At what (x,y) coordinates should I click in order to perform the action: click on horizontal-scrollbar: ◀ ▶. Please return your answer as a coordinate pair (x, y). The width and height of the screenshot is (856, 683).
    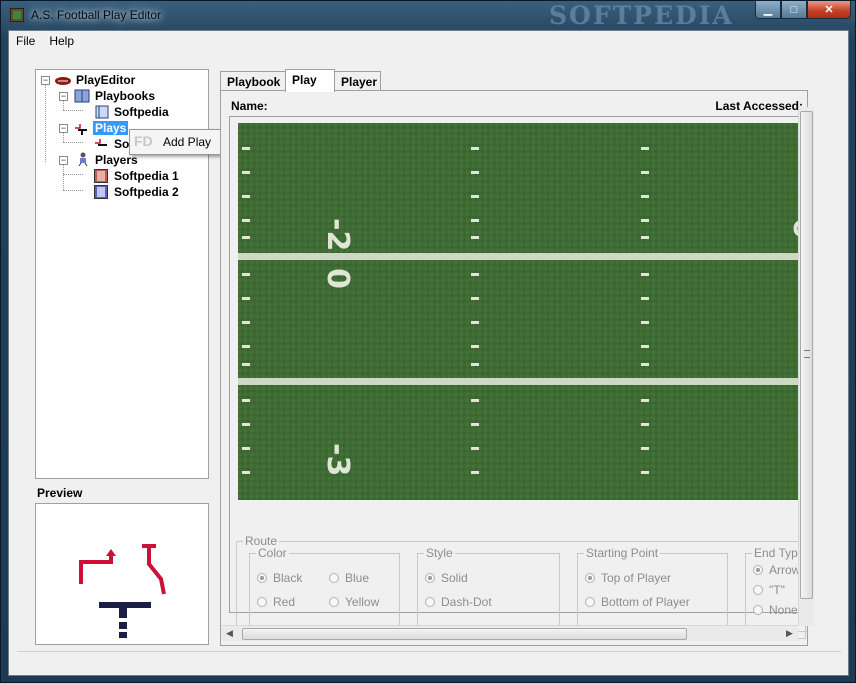
    Looking at the image, I should click on (509, 633).